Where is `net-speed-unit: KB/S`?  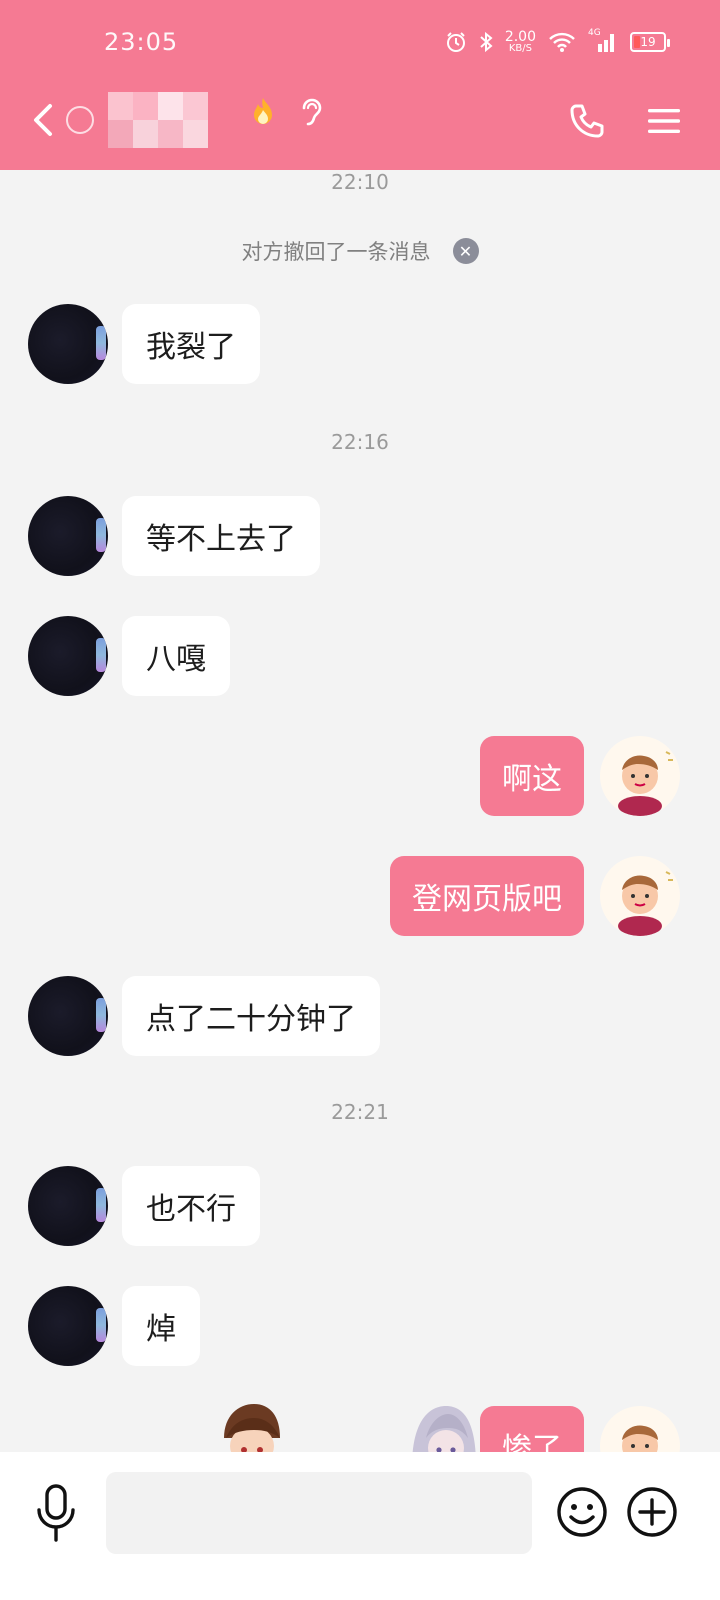 net-speed-unit: KB/S is located at coordinates (520, 48).